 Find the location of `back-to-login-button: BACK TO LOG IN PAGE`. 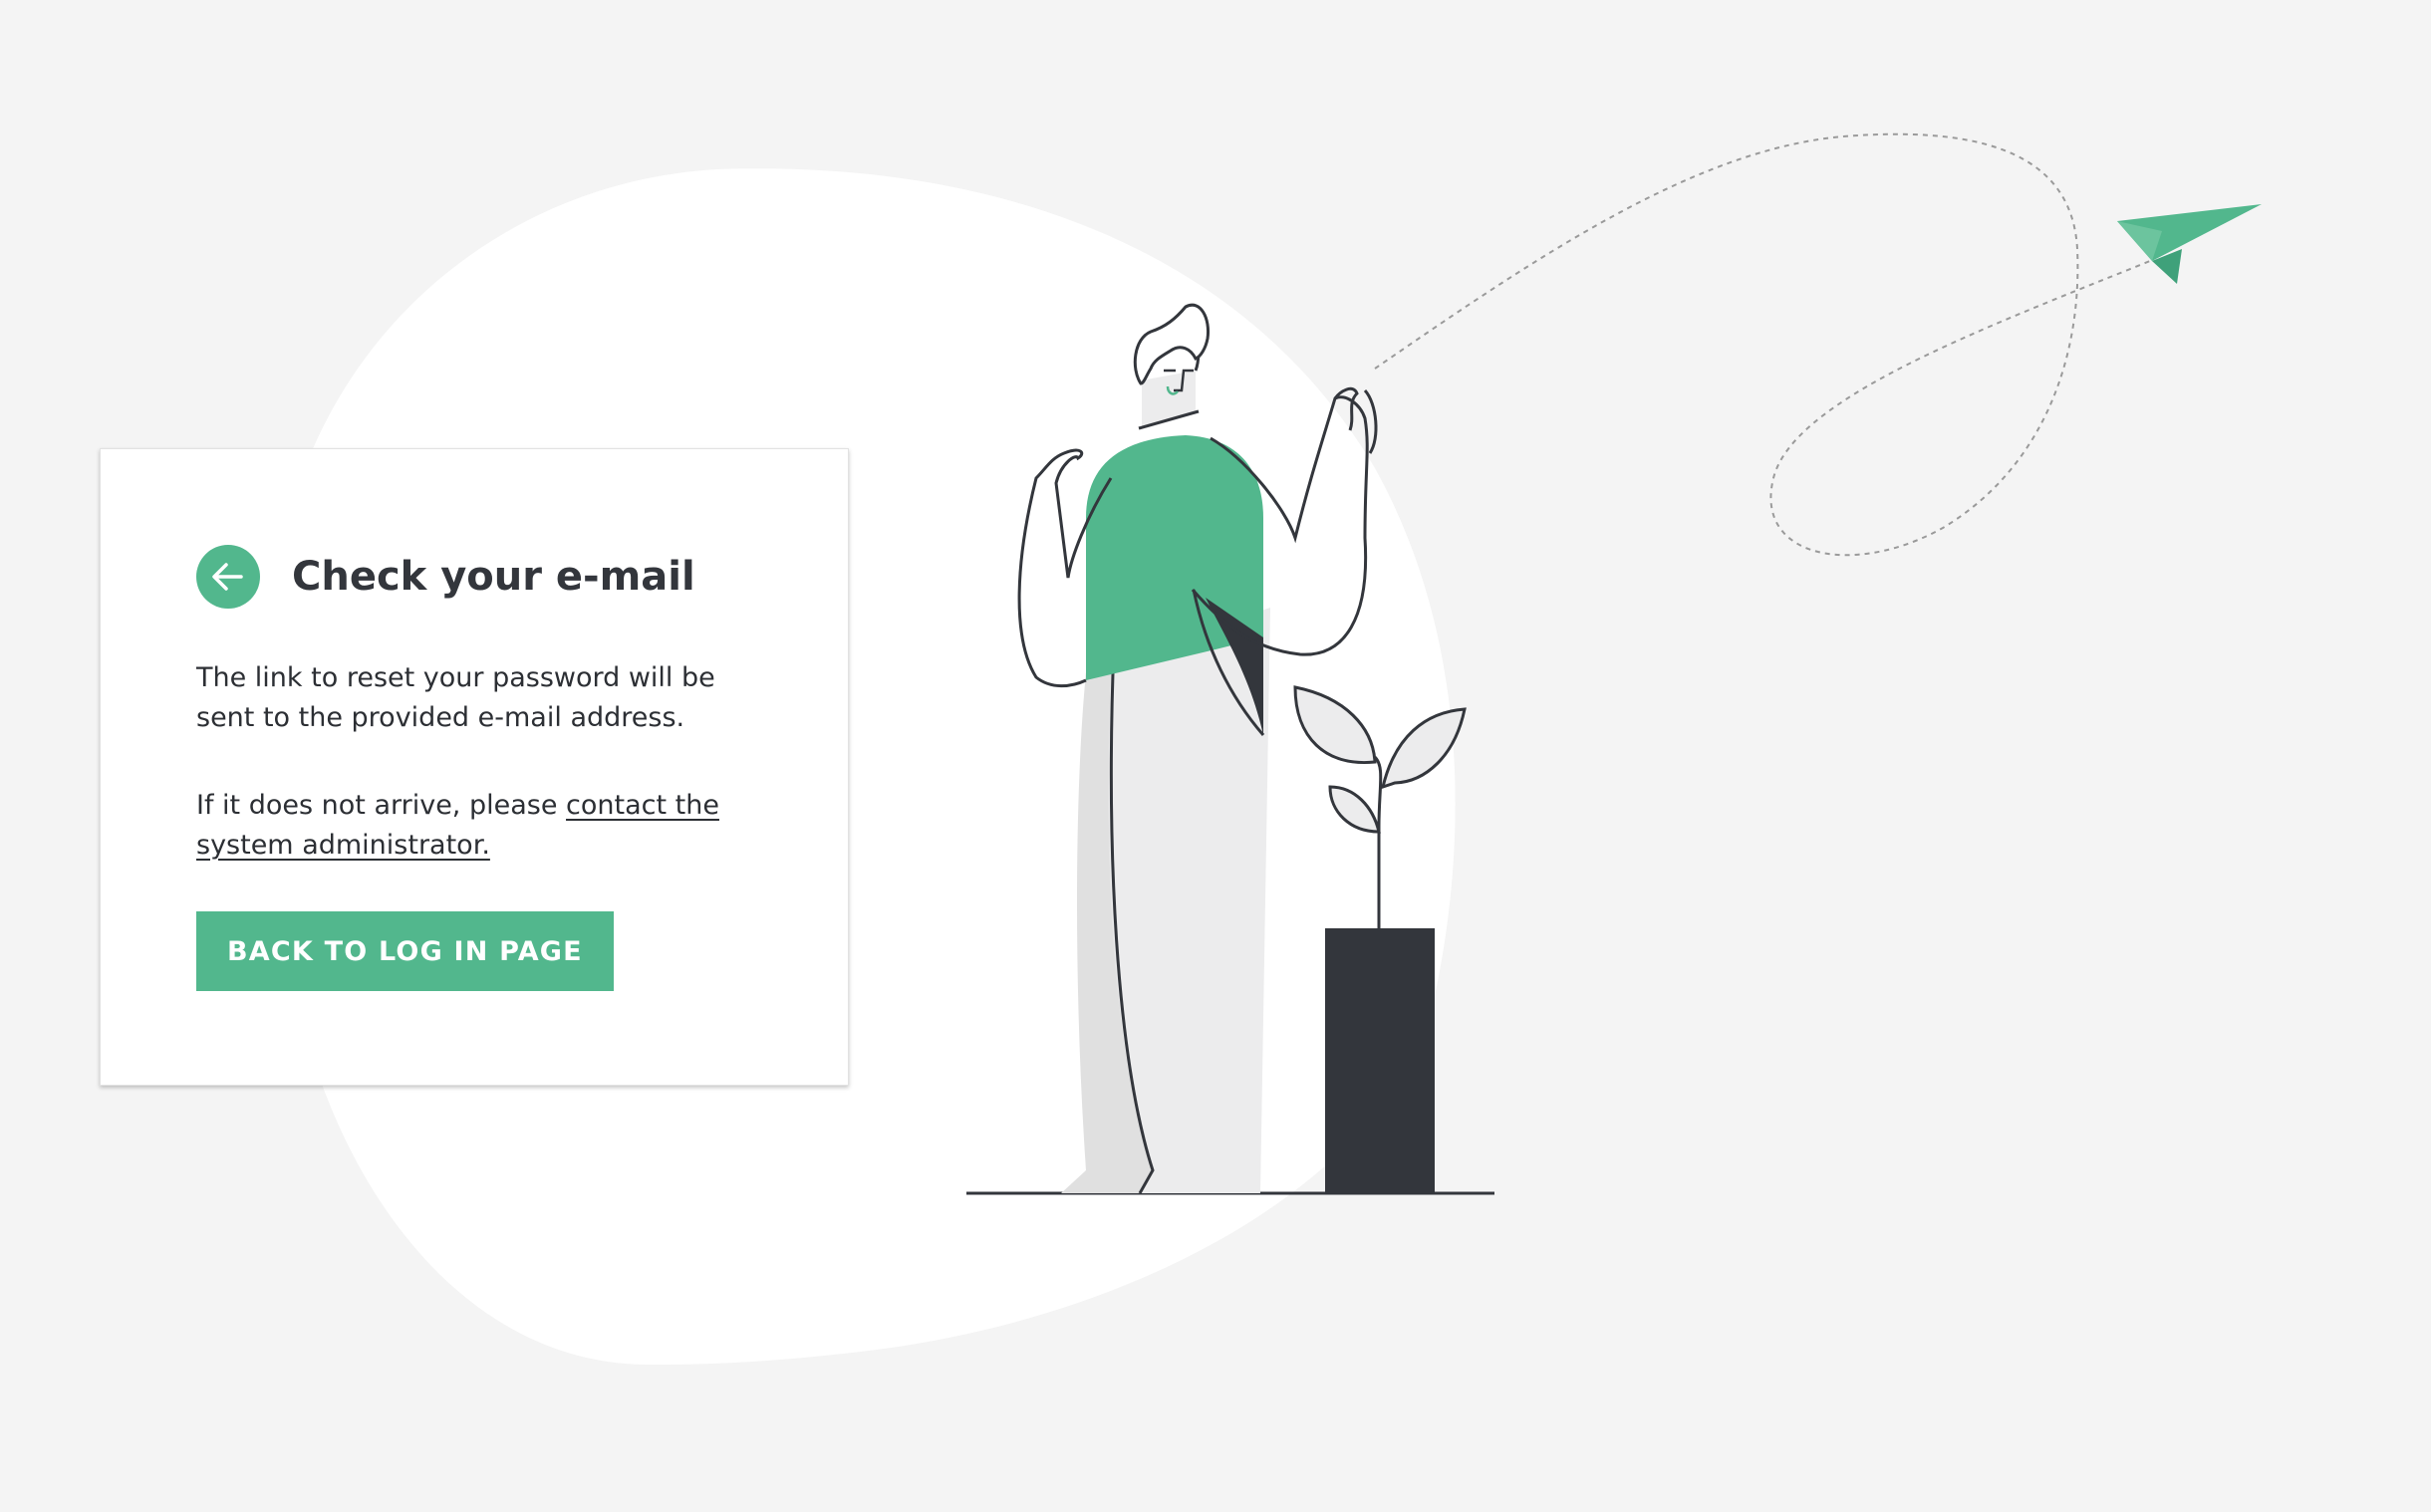

back-to-login-button: BACK TO LOG IN PAGE is located at coordinates (405, 951).